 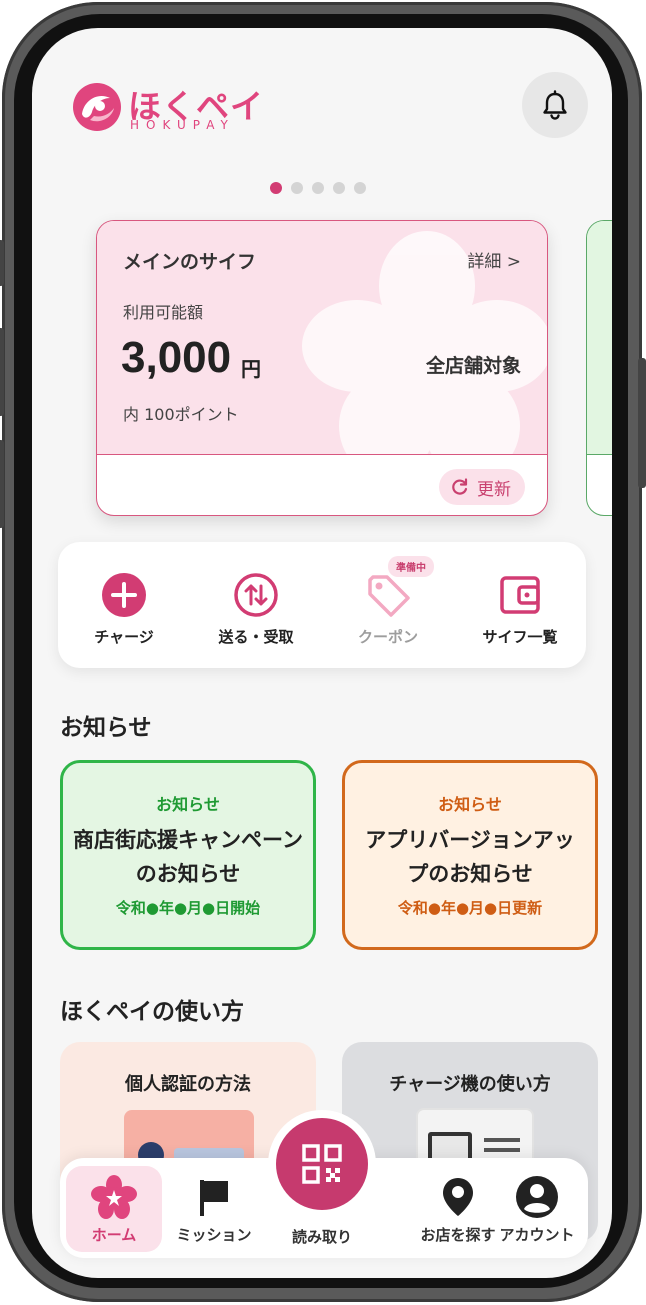 I want to click on wallet-icon, so click(x=520, y=595).